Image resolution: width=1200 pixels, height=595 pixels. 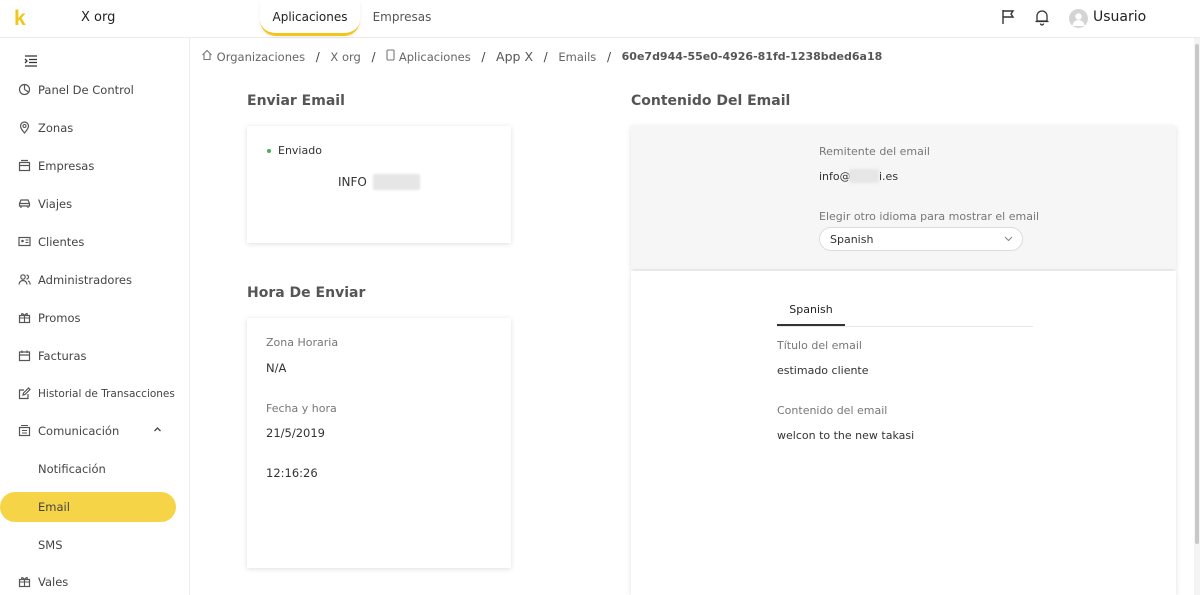 I want to click on sender-prefix: info@, so click(x=835, y=176).